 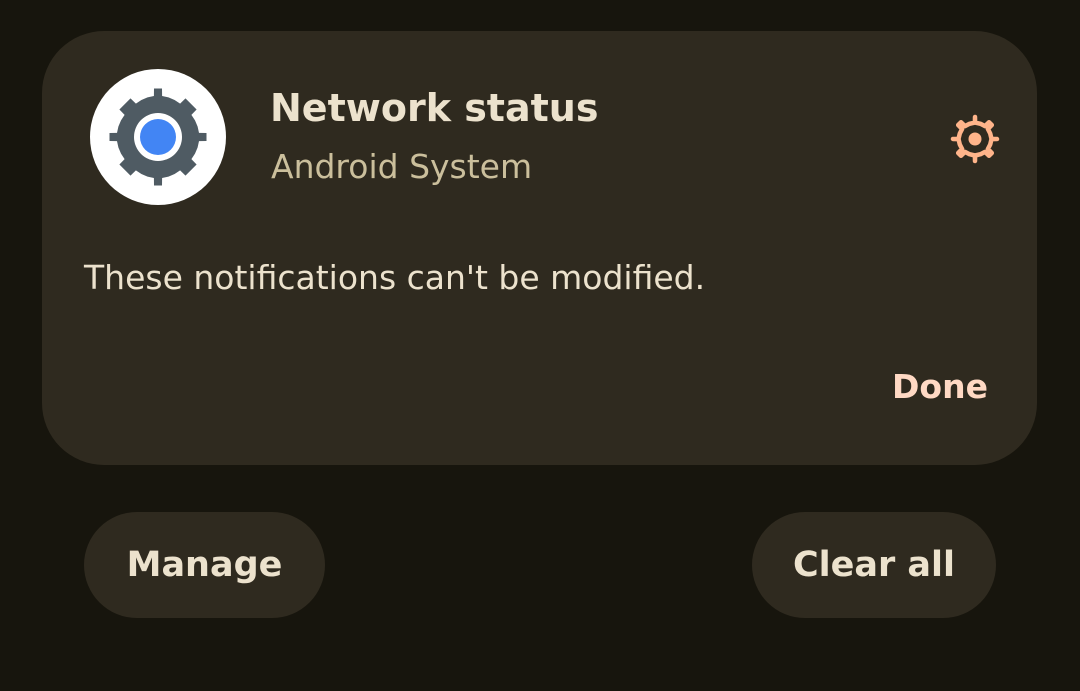 I want to click on android-system-gear-icon, so click(x=158, y=137).